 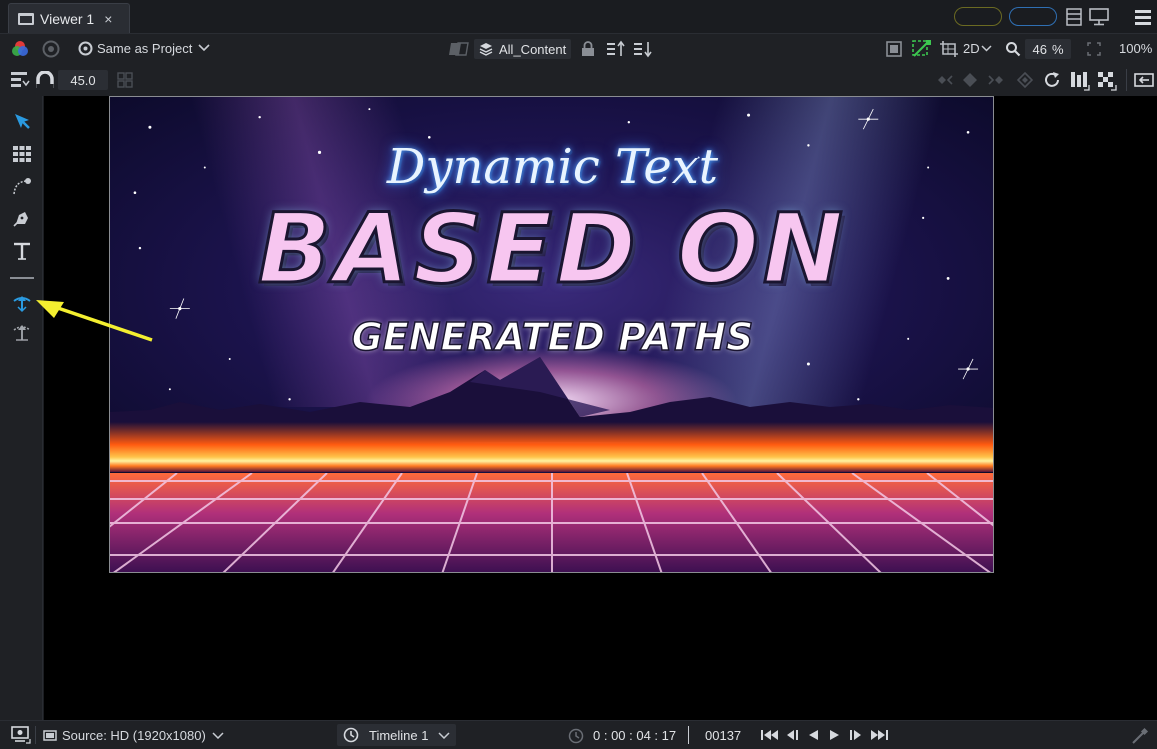 What do you see at coordinates (35, 735) in the screenshot?
I see `statusbar-divider` at bounding box center [35, 735].